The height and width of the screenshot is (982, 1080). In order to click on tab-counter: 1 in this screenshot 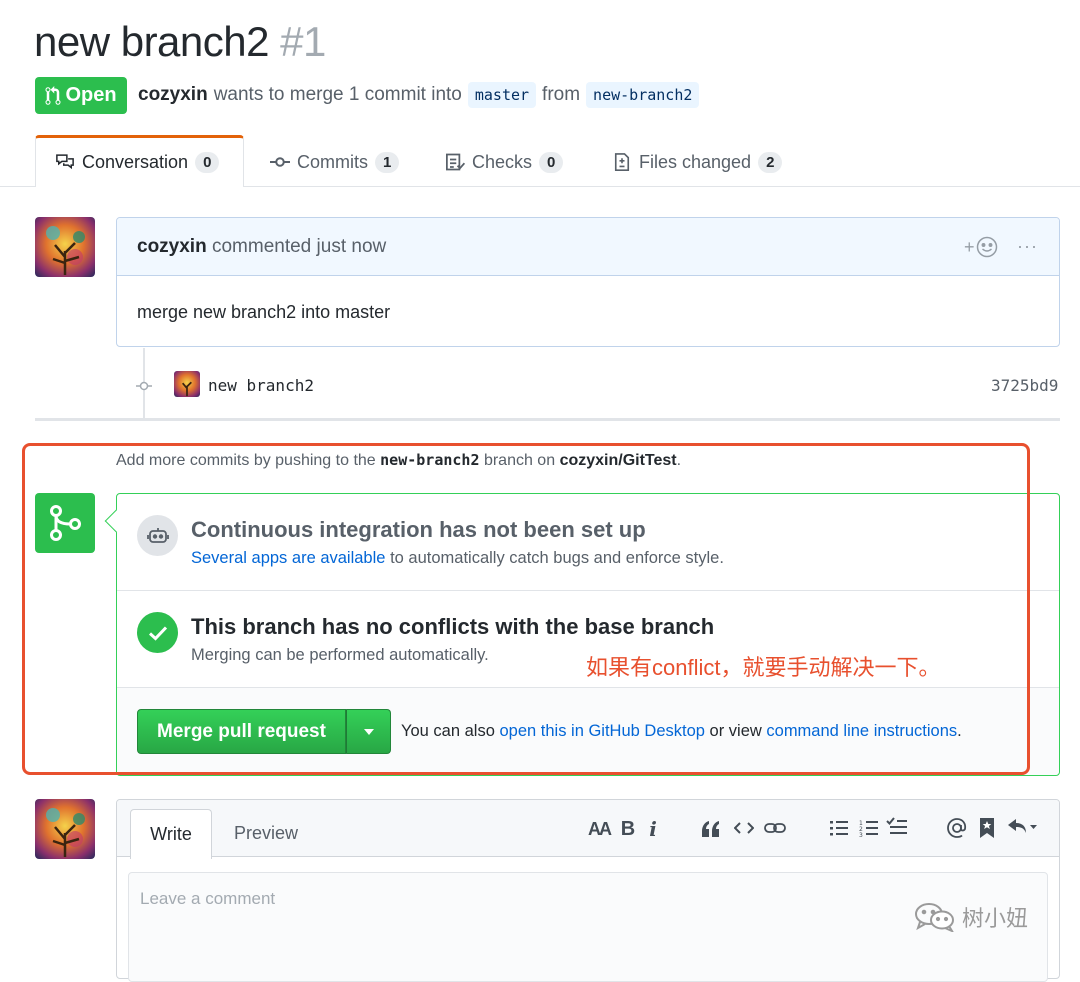, I will do `click(387, 162)`.